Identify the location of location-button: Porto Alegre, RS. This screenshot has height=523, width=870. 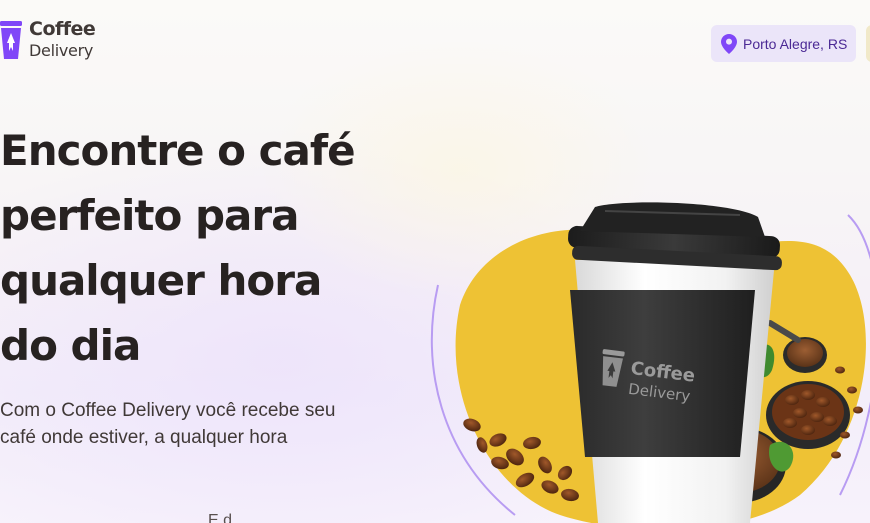
(783, 43).